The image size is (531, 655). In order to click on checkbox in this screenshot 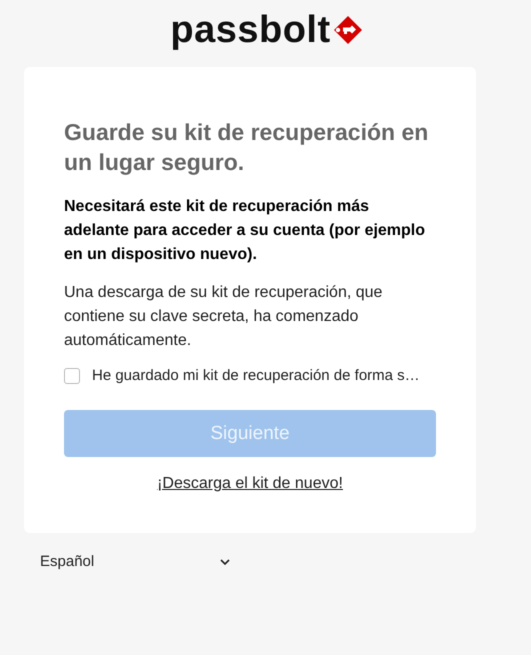, I will do `click(72, 376)`.